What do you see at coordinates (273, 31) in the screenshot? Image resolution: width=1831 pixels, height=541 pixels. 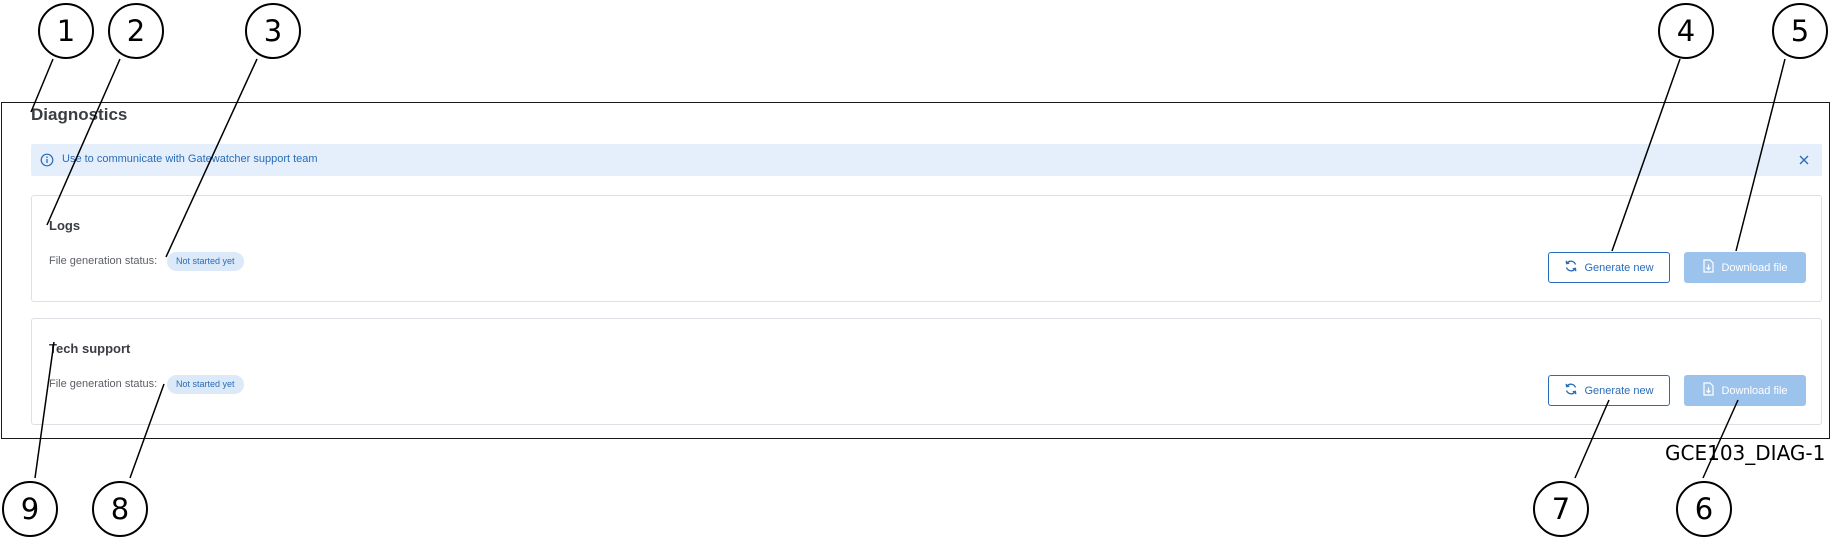 I see `callout-3: 3` at bounding box center [273, 31].